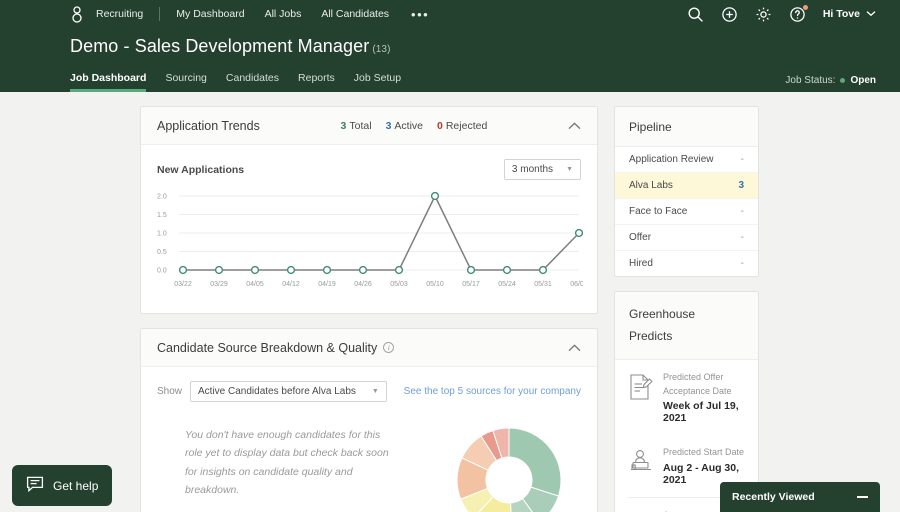  I want to click on recently-viewed-bar: Recently Viewed, so click(800, 497).